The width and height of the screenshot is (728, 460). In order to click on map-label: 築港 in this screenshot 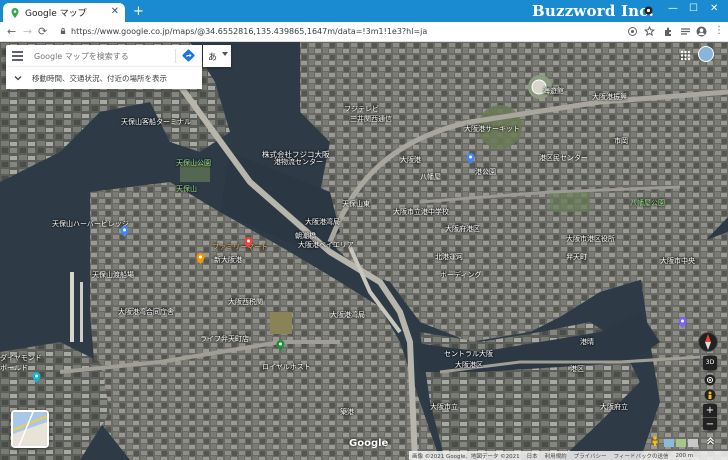, I will do `click(347, 412)`.